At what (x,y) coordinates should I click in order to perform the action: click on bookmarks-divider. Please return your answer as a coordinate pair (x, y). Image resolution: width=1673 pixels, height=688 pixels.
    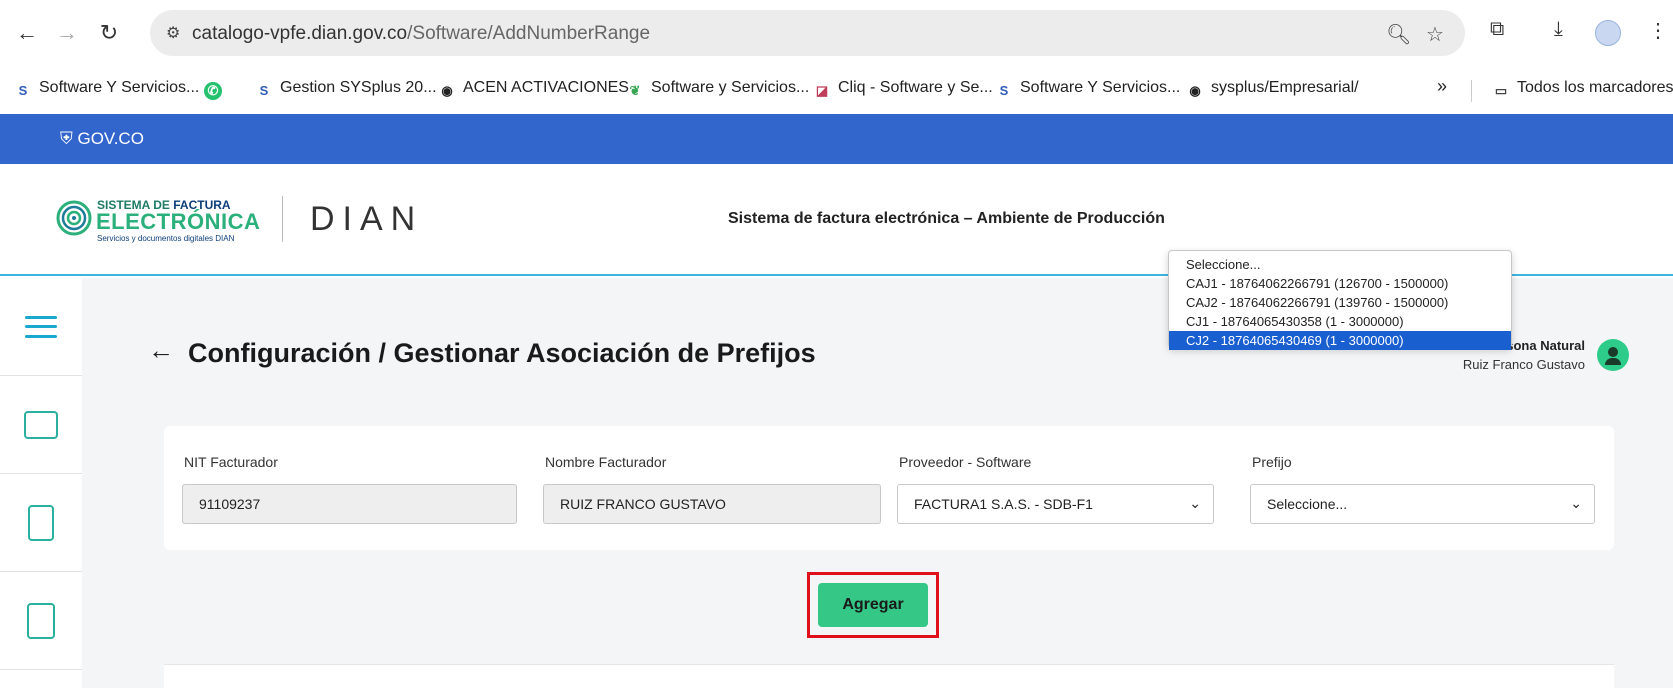
    Looking at the image, I should click on (1471, 91).